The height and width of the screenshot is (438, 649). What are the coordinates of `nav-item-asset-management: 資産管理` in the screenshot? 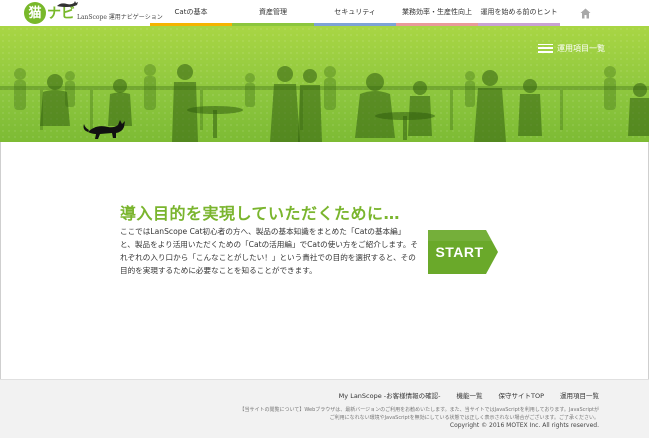 It's located at (273, 13).